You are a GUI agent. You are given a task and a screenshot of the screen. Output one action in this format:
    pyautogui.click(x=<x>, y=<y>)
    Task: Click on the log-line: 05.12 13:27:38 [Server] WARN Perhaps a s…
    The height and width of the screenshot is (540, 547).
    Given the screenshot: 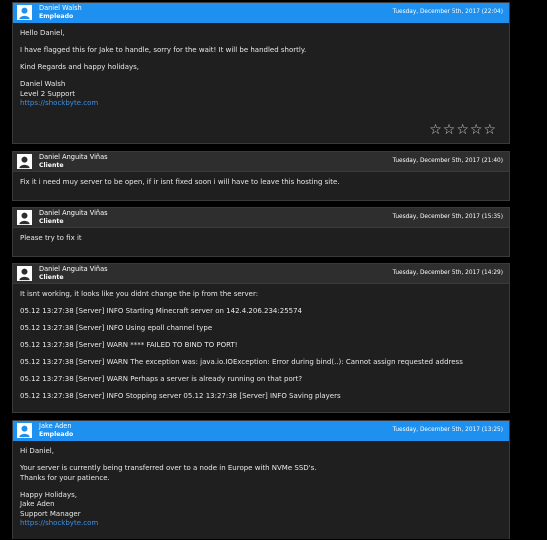 What is the action you would take?
    pyautogui.click(x=161, y=378)
    